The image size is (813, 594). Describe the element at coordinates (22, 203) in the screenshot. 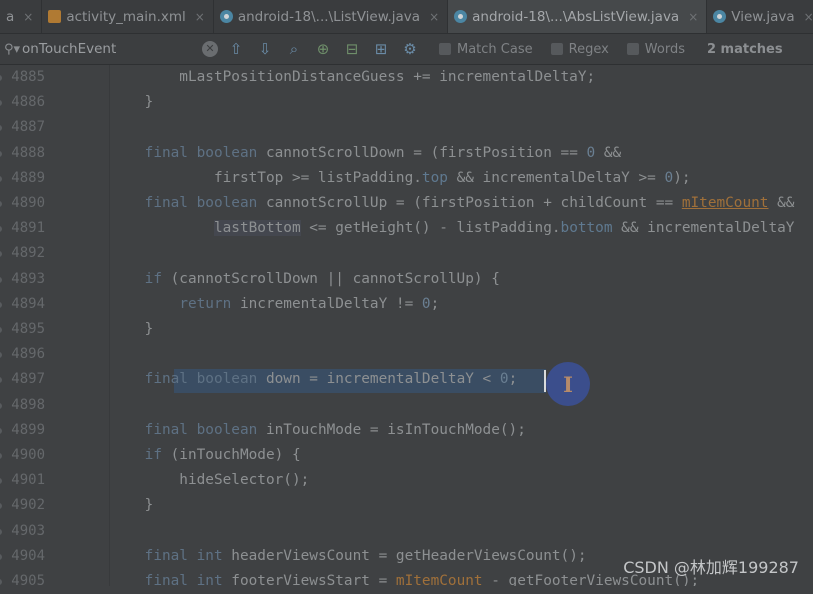

I see `line-number: 4890` at that location.